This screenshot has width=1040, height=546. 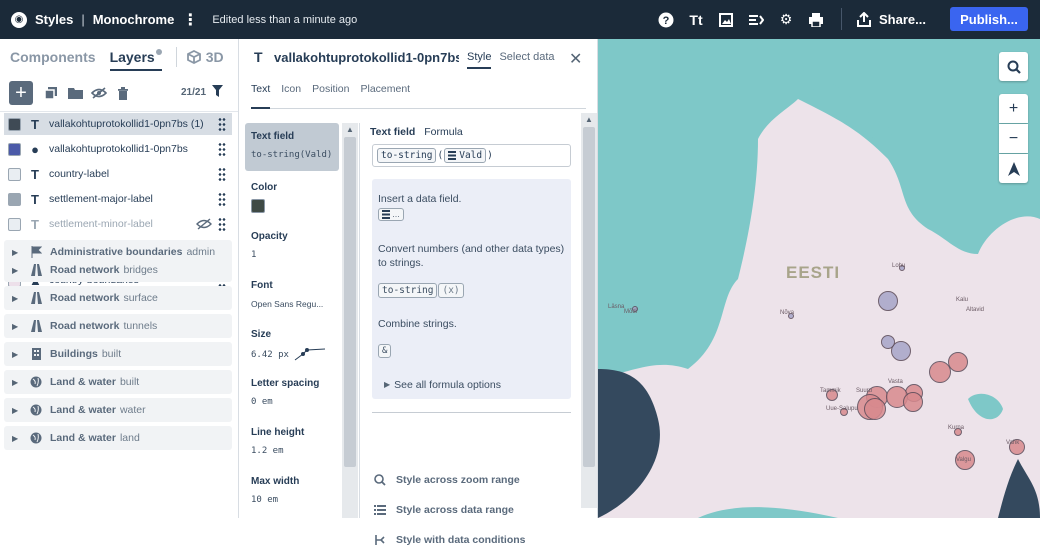 I want to click on map-search-button, so click(x=1013, y=66).